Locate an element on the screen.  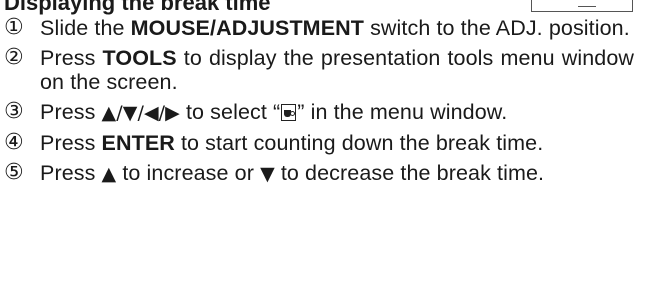
step-text-post: switch to the ADJ. position. is located at coordinates (497, 28).